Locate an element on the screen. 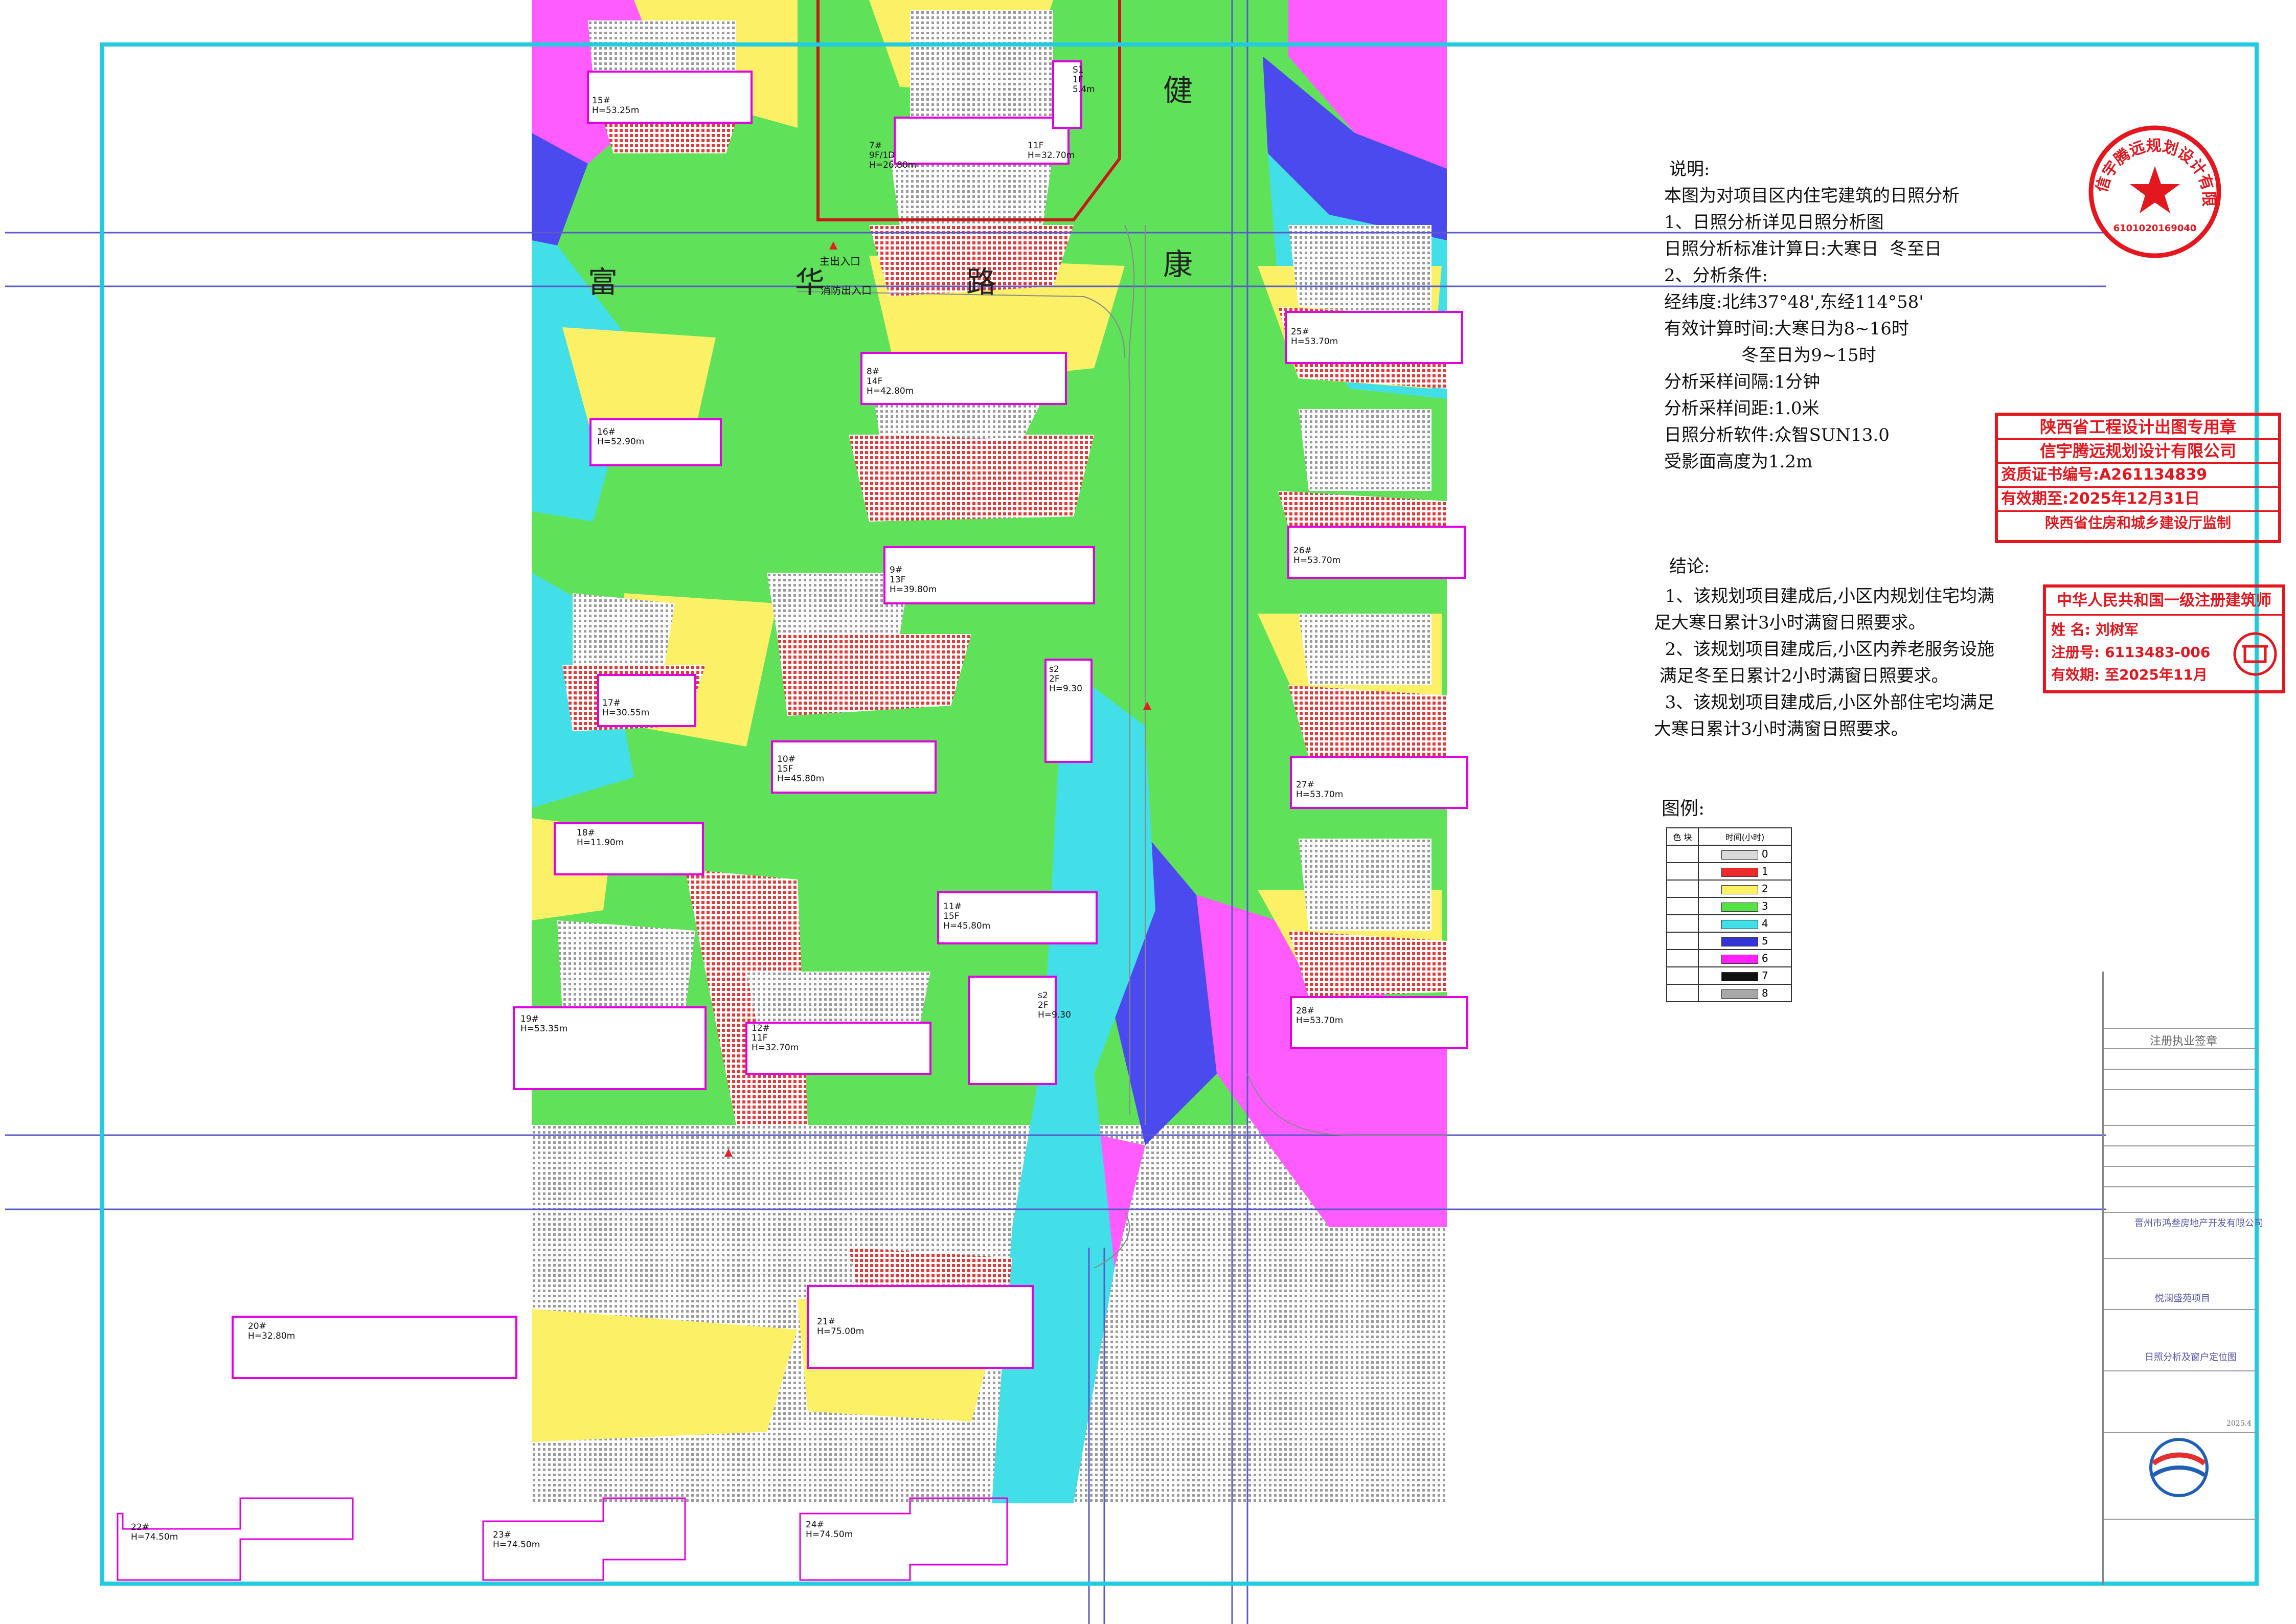  road-label-kang: 康 is located at coordinates (1178, 264).